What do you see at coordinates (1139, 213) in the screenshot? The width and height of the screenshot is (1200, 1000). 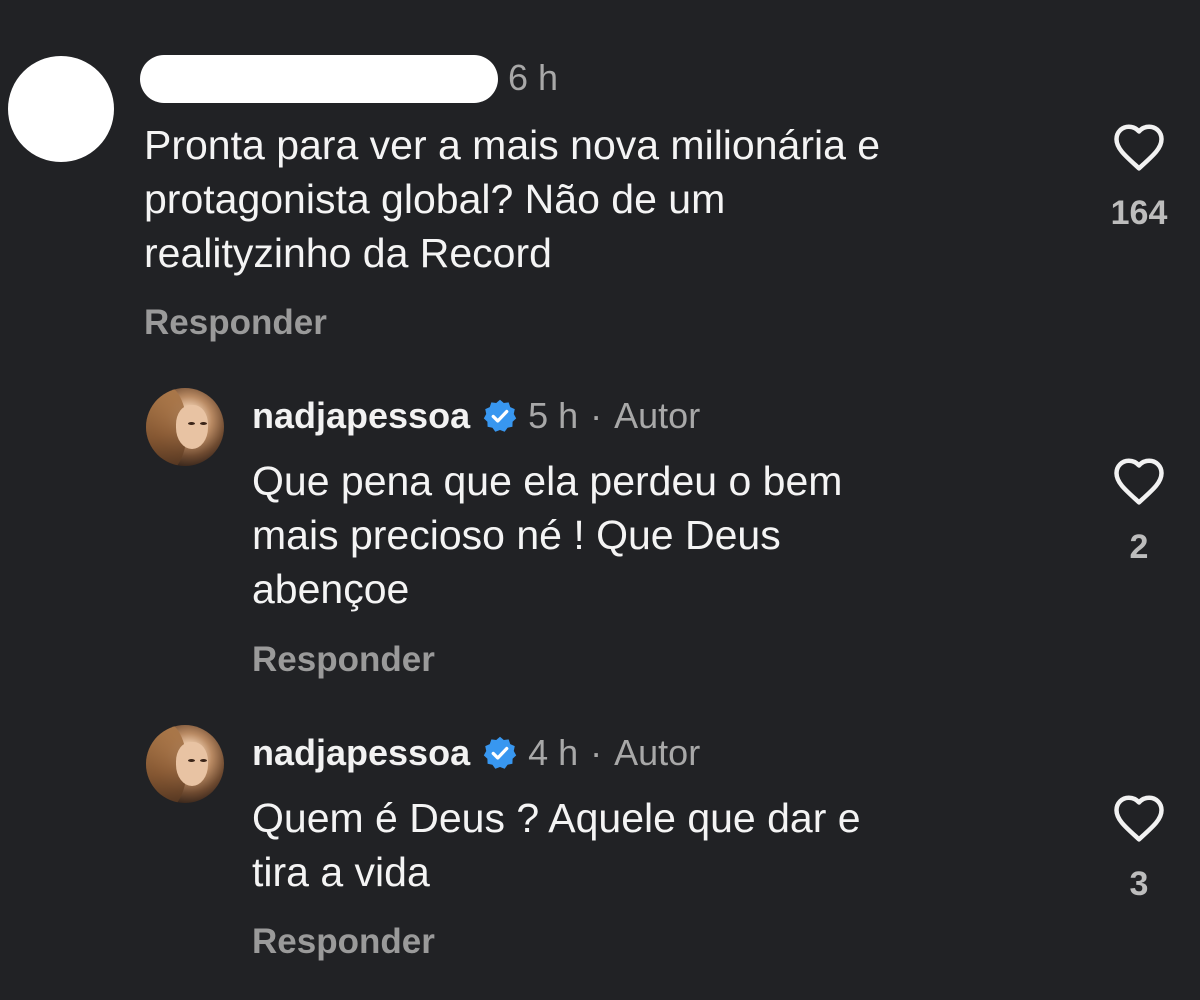 I see `like-count: 164` at bounding box center [1139, 213].